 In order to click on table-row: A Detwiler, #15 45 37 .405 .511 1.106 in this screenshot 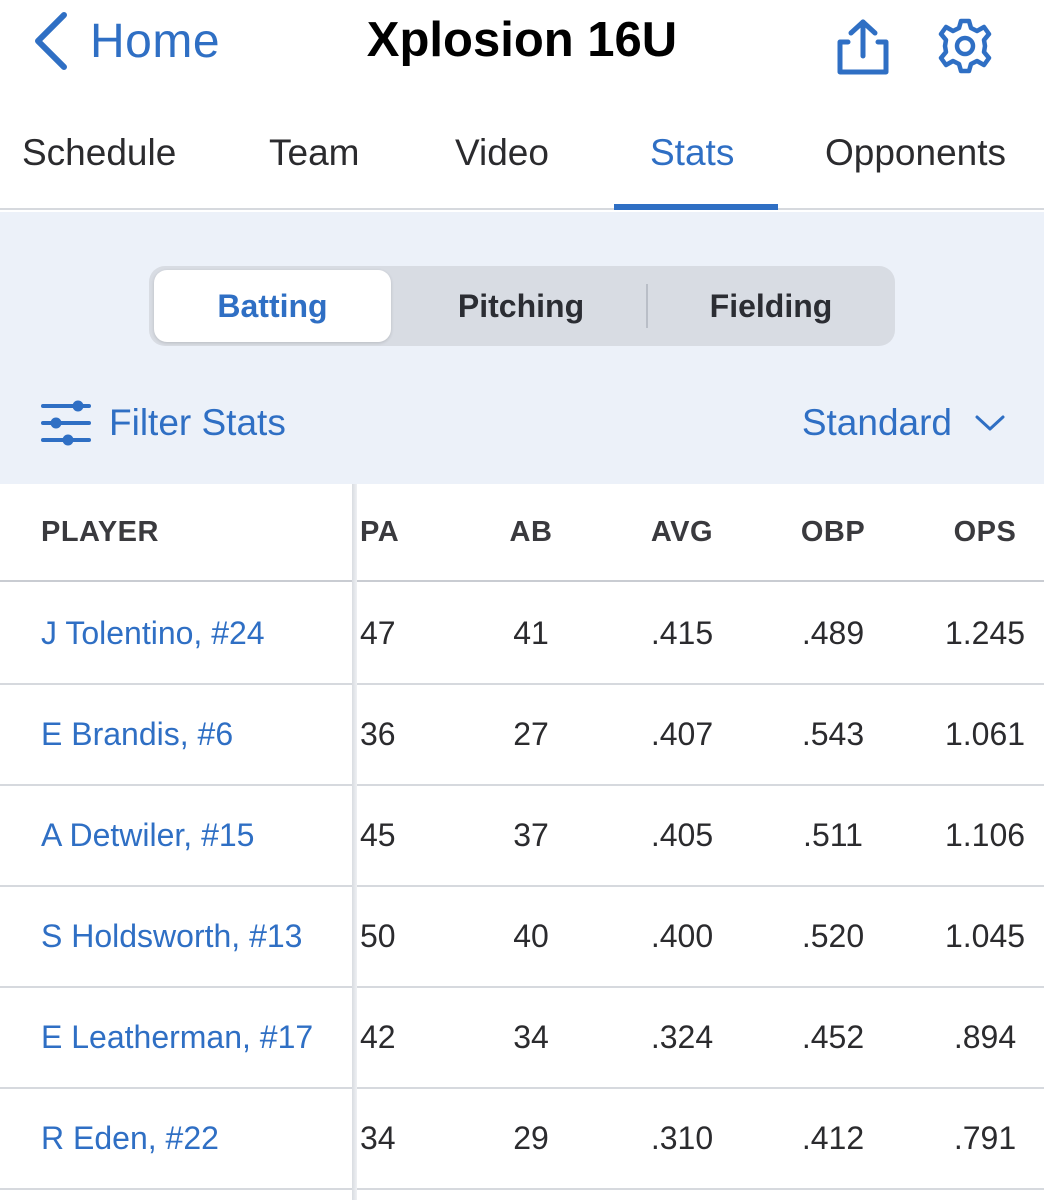, I will do `click(522, 836)`.